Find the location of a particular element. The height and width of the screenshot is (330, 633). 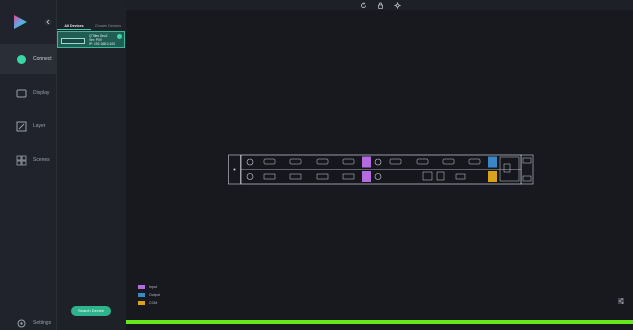

scenes-icon is located at coordinates (21, 160).